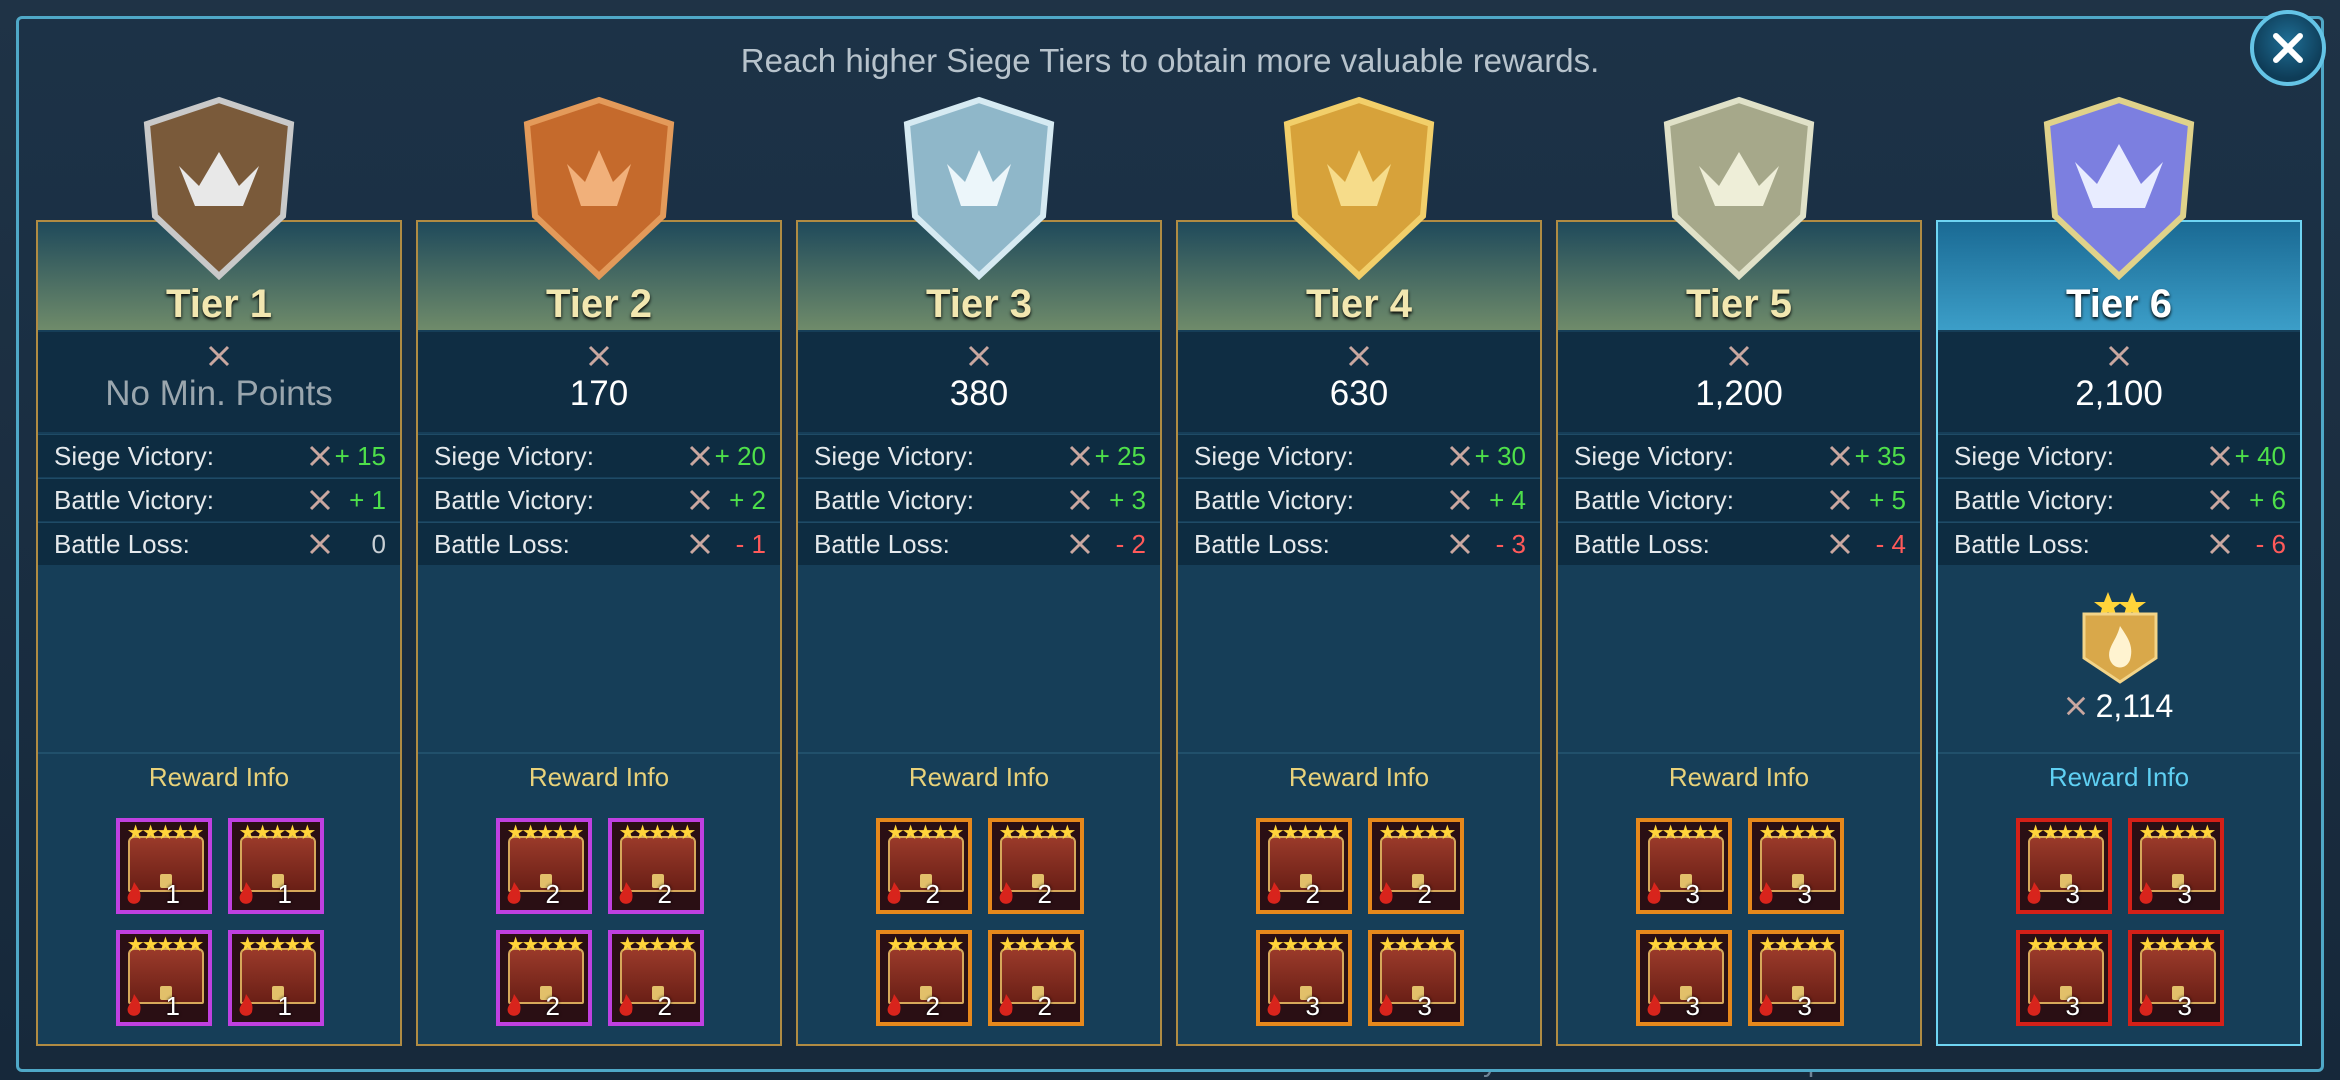 Image resolution: width=2340 pixels, height=1080 pixels. I want to click on min-points-value: 380, so click(979, 393).